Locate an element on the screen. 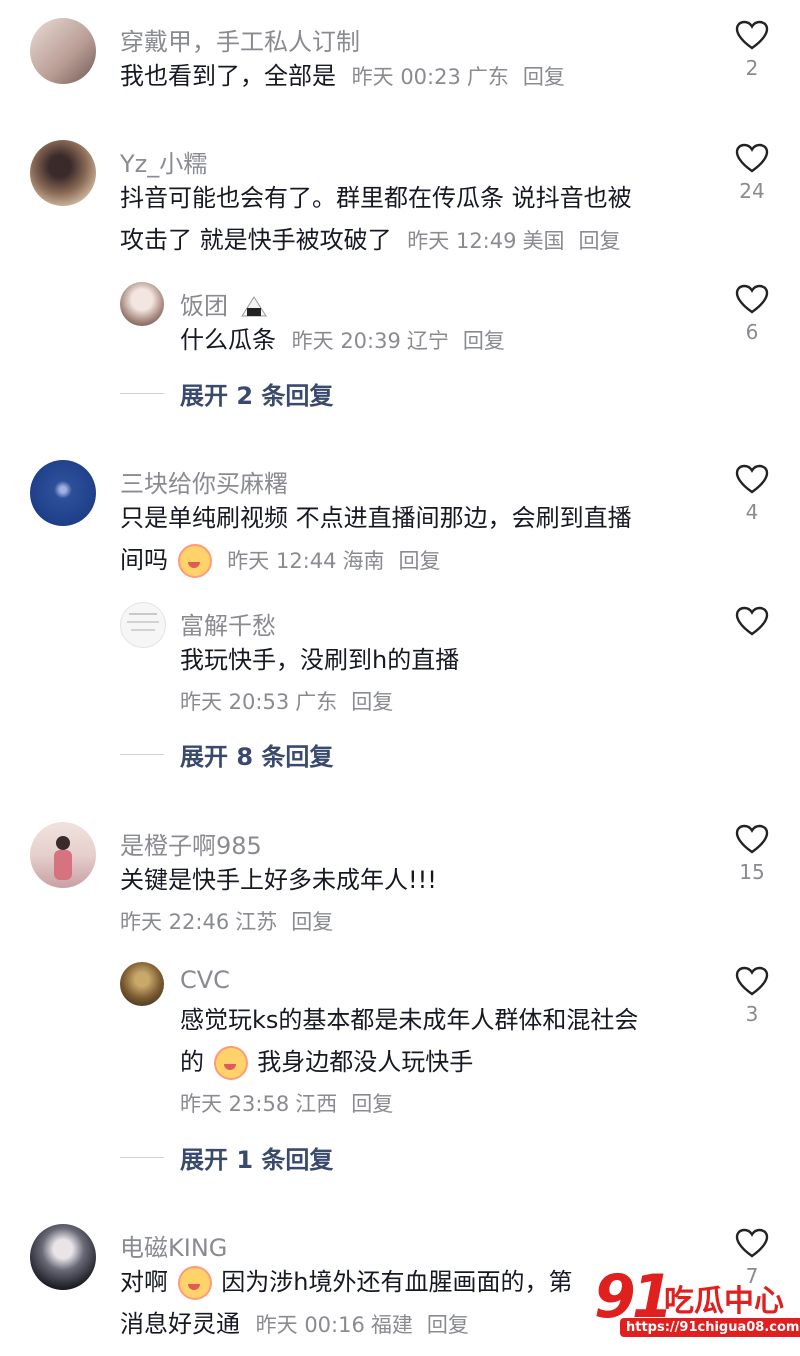  reply-username: 富解千愁 is located at coordinates (228, 623).